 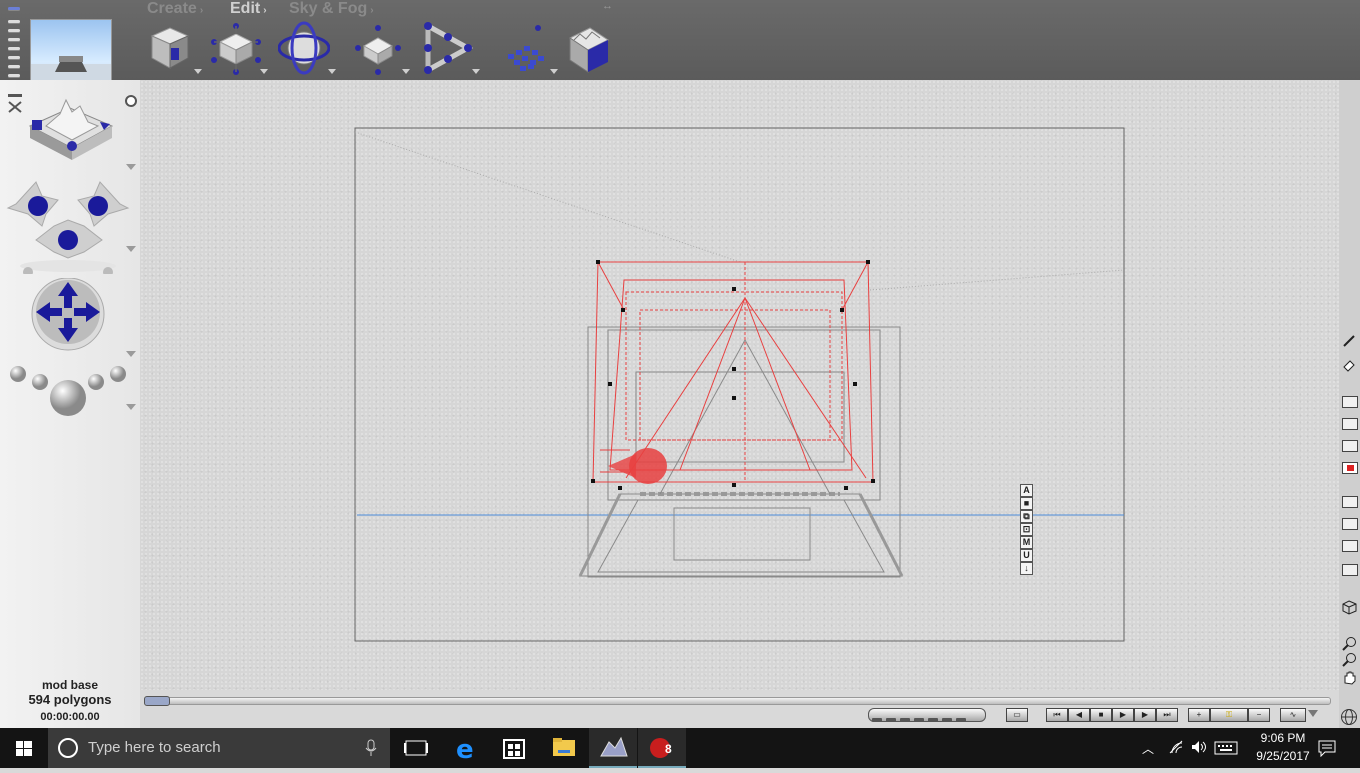 What do you see at coordinates (1229, 715) in the screenshot?
I see `key-icon: ⚿` at bounding box center [1229, 715].